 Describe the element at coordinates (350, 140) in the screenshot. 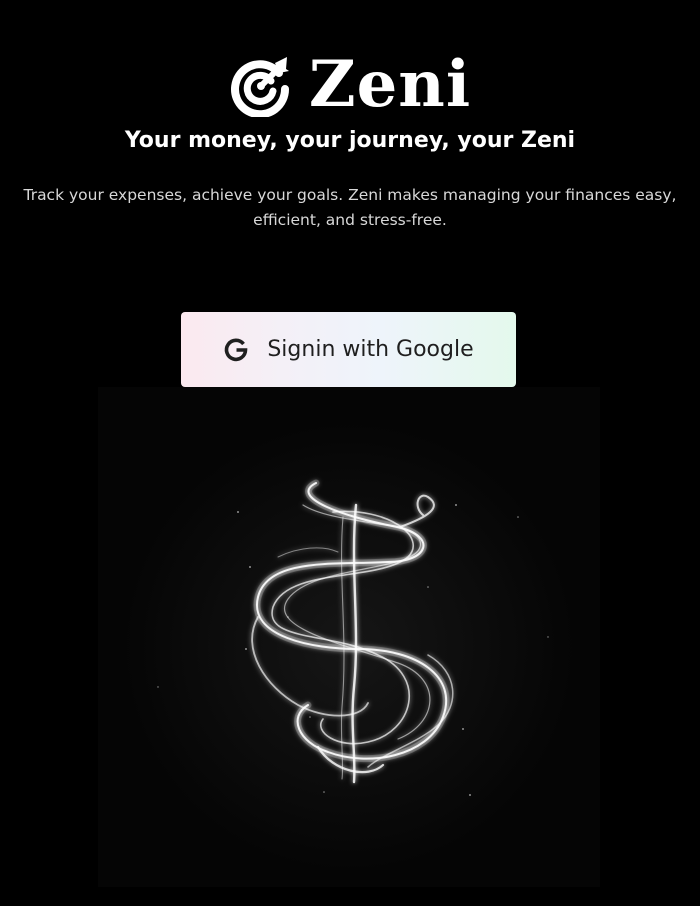

I see `page-tagline: Your money, your journey, your Zeni` at that location.